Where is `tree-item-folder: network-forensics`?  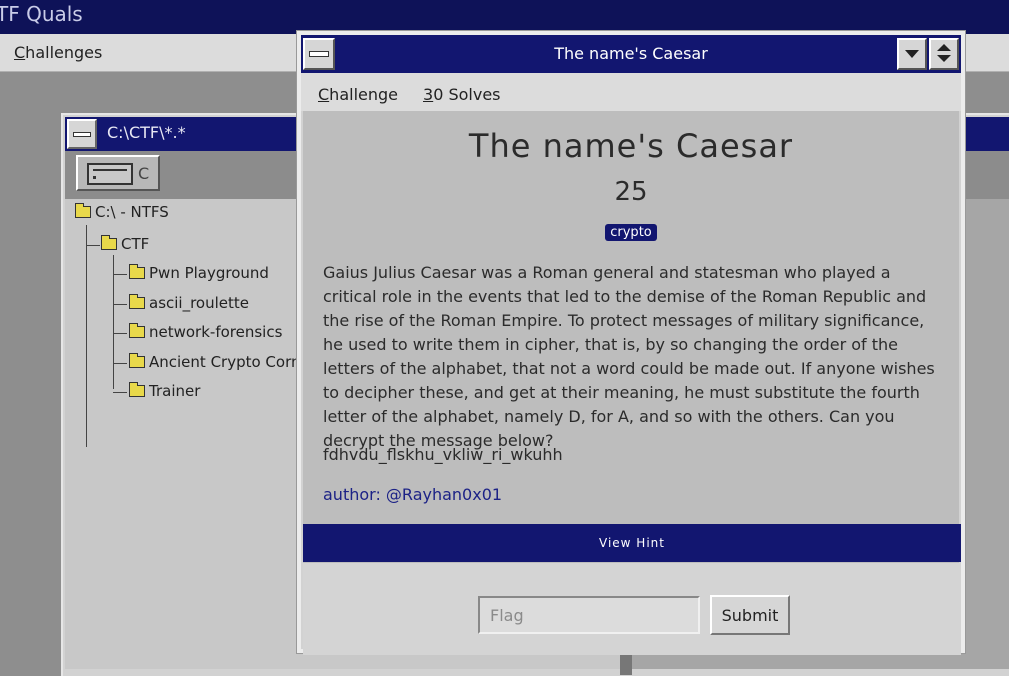 tree-item-folder: network-forensics is located at coordinates (205, 332).